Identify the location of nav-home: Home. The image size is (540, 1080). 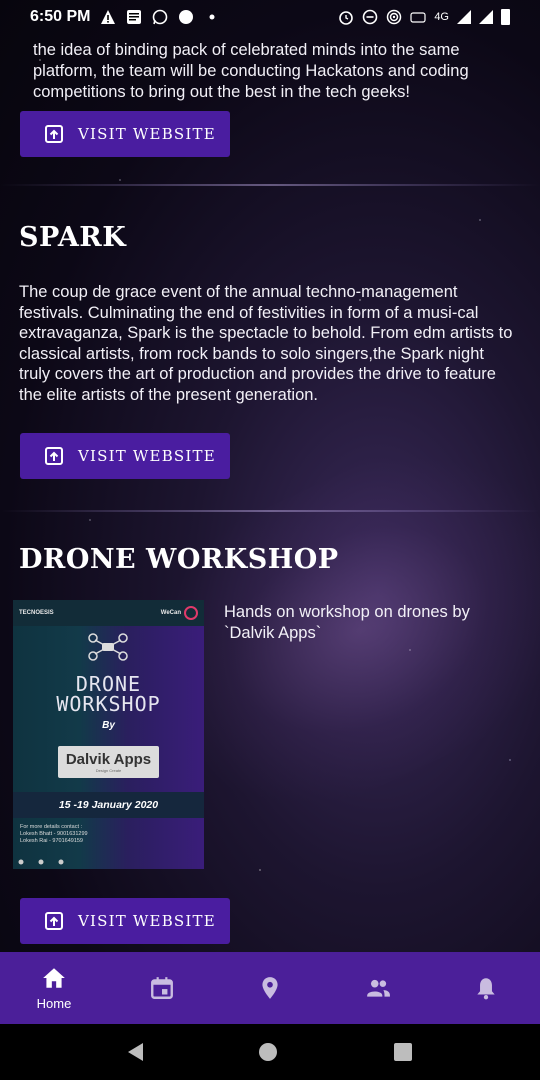
(54, 988).